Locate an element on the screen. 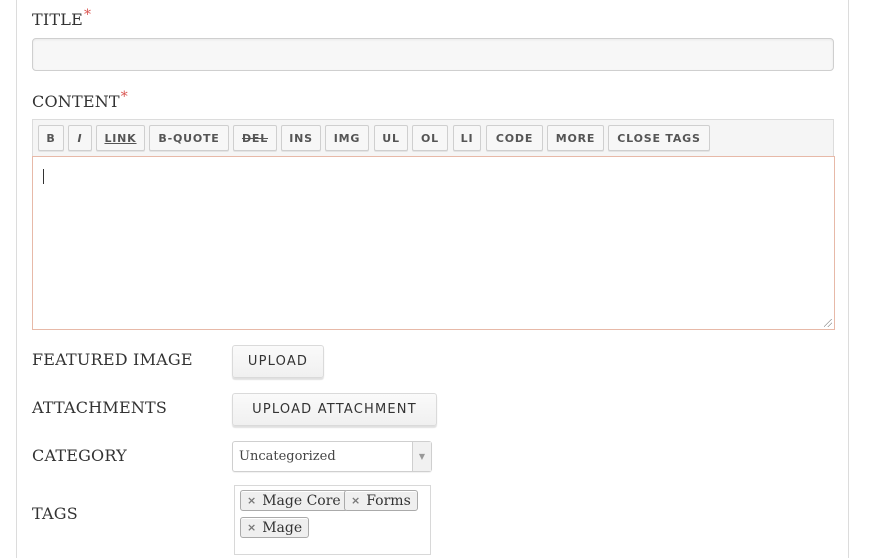  tag-item: × Forms is located at coordinates (381, 500).